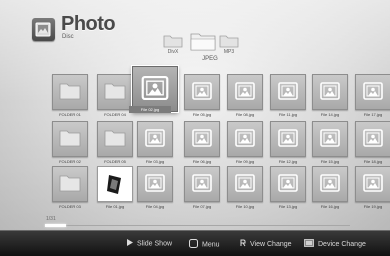  I want to click on grid-photo-item: File 12.jpg, so click(288, 142).